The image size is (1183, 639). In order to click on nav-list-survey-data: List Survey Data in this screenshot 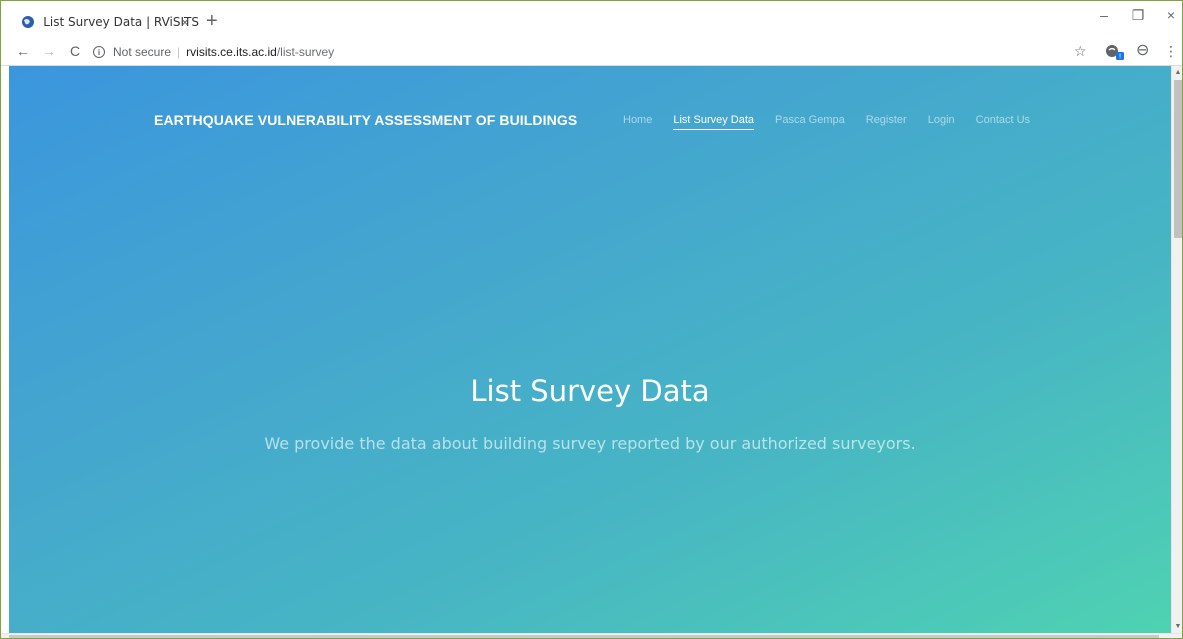, I will do `click(714, 122)`.